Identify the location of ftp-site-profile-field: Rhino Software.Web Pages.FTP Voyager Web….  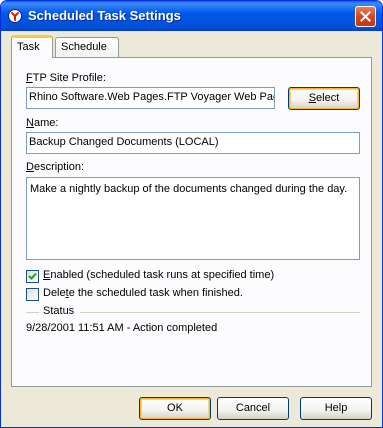
(150, 98).